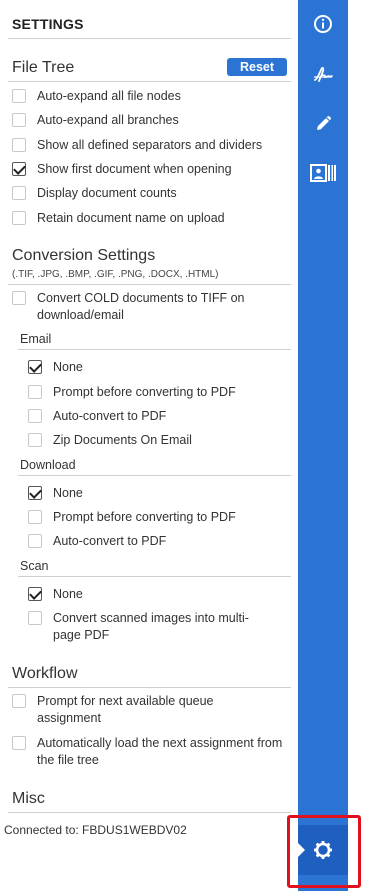 The width and height of the screenshot is (368, 891). I want to click on sidebar-item-signature, so click(323, 74).